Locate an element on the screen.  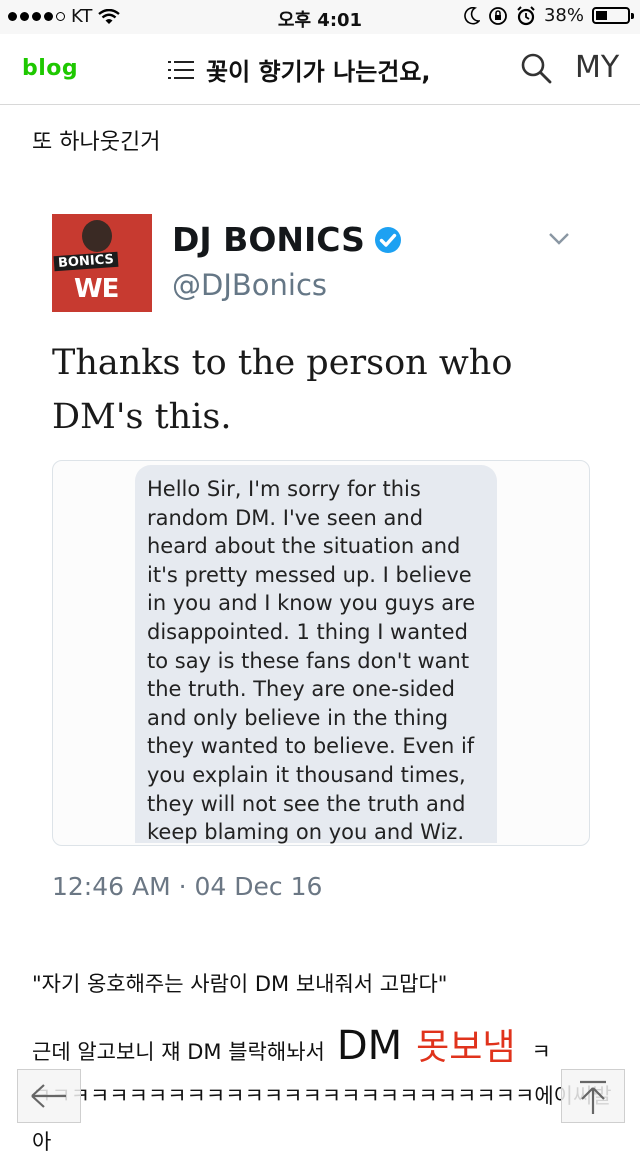
battery-icon is located at coordinates (613, 15).